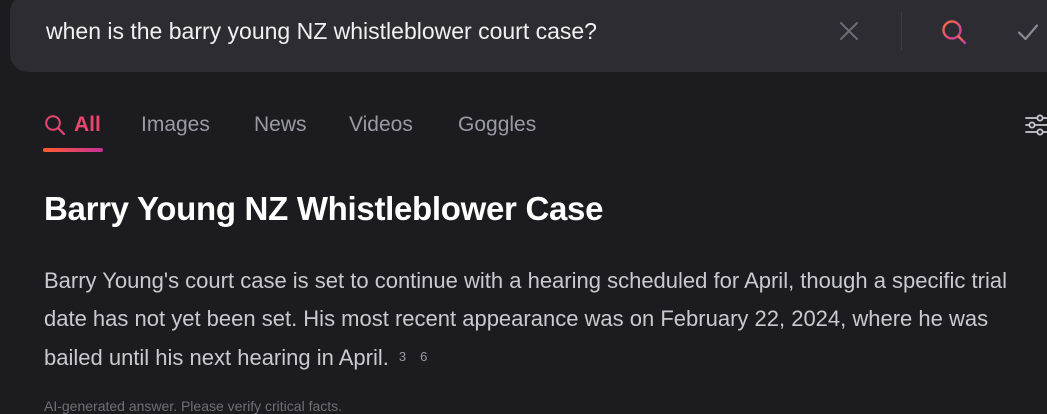  What do you see at coordinates (87, 124) in the screenshot?
I see `tab-all-label: All` at bounding box center [87, 124].